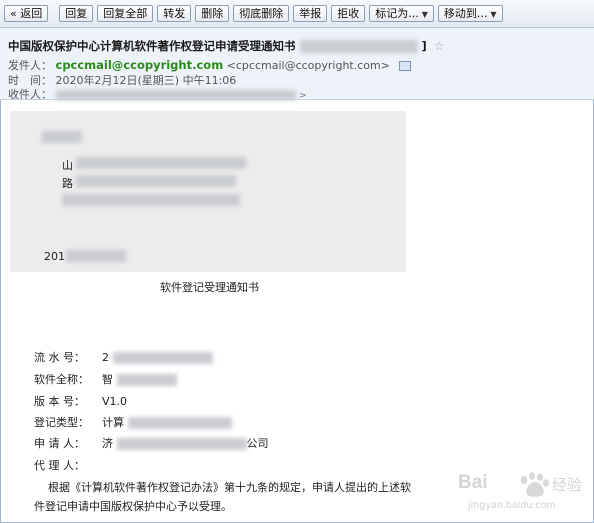 The width and height of the screenshot is (594, 523). I want to click on chevron-right-icon: >, so click(303, 96).